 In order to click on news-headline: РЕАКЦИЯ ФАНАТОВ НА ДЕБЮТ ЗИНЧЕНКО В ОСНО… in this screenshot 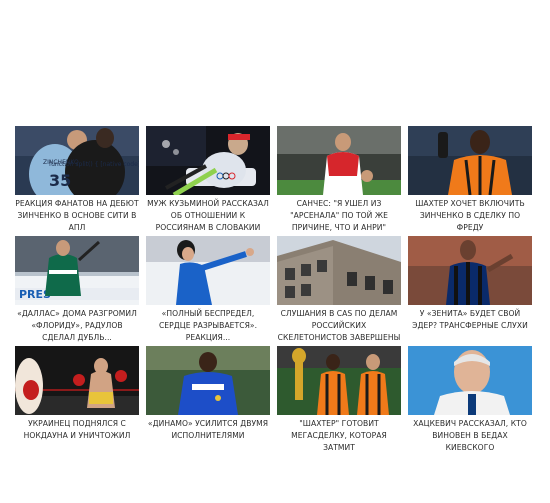, I will do `click(77, 216)`.